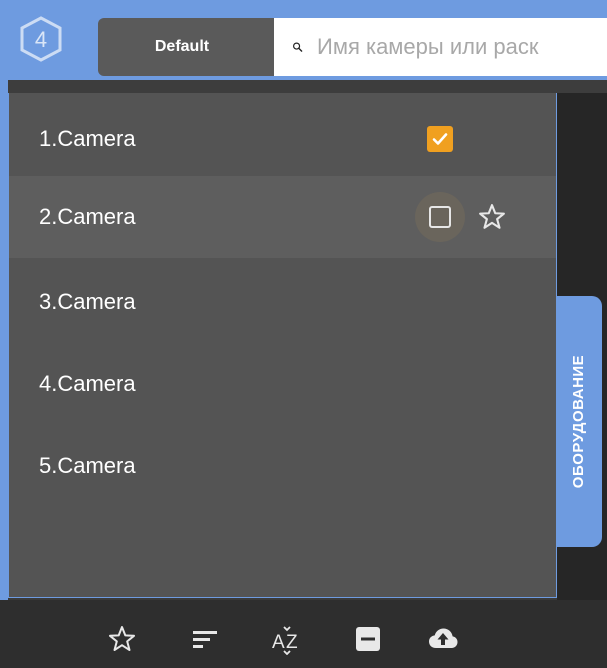  I want to click on panel-border, so click(4, 340).